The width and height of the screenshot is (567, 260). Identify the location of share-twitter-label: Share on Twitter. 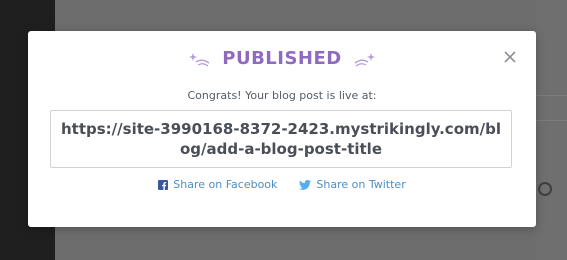
(361, 184).